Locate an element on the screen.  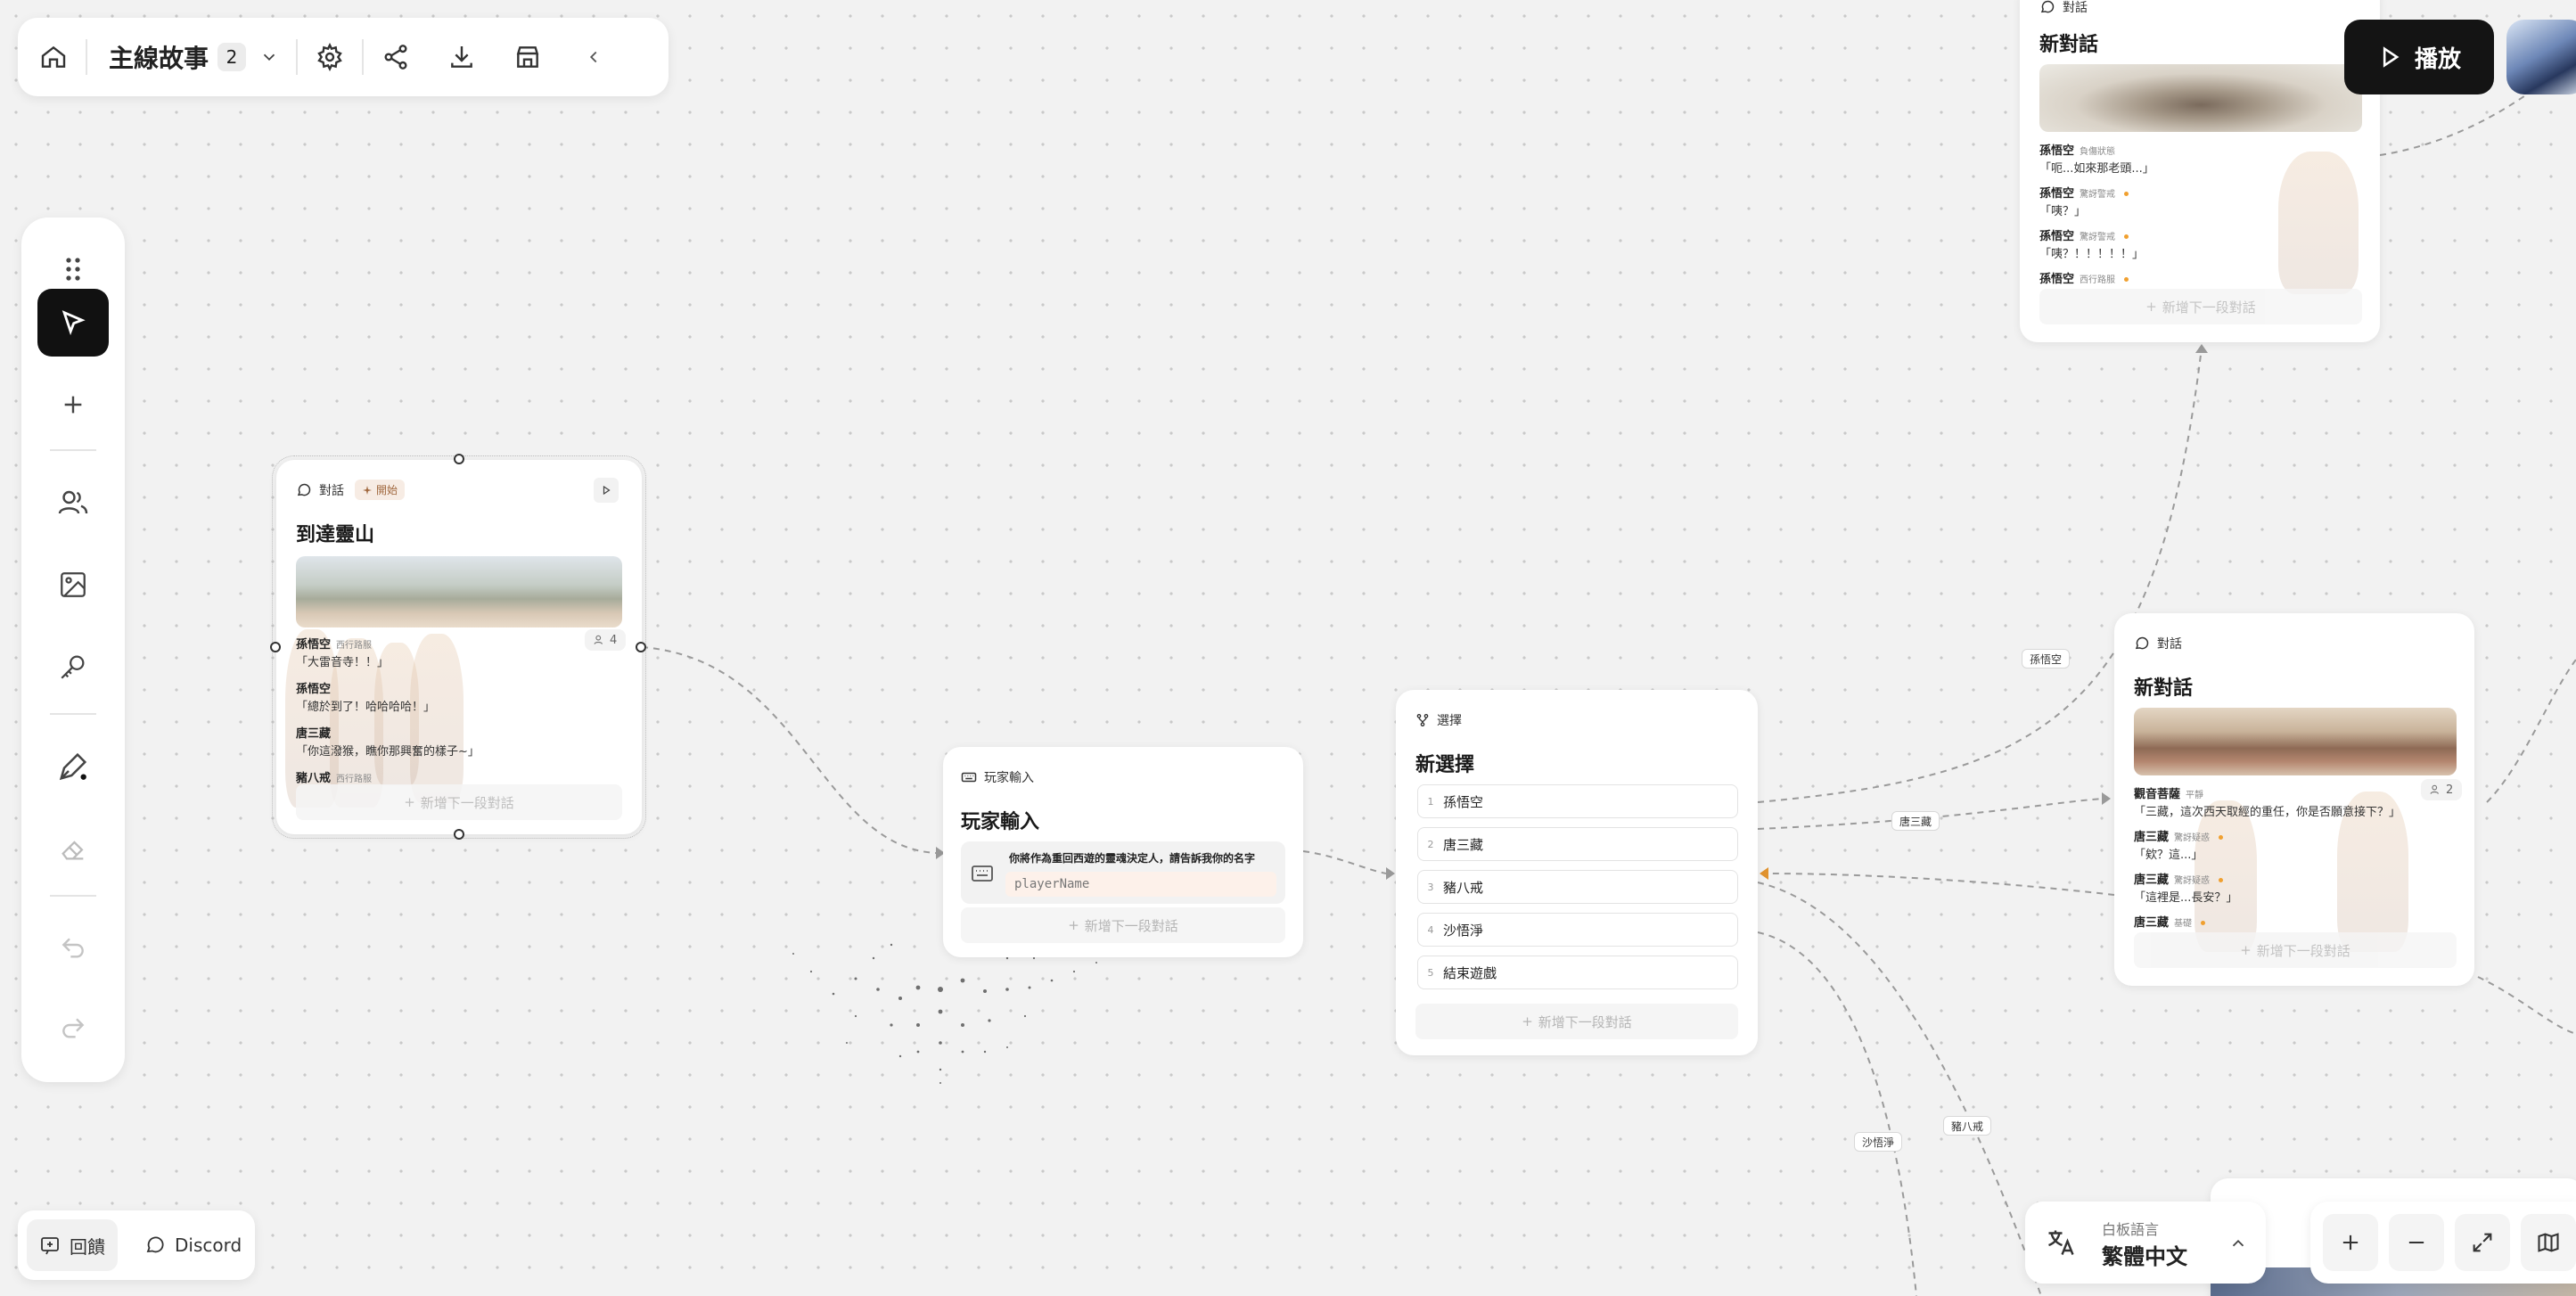
feedback-icon is located at coordinates (50, 1246).